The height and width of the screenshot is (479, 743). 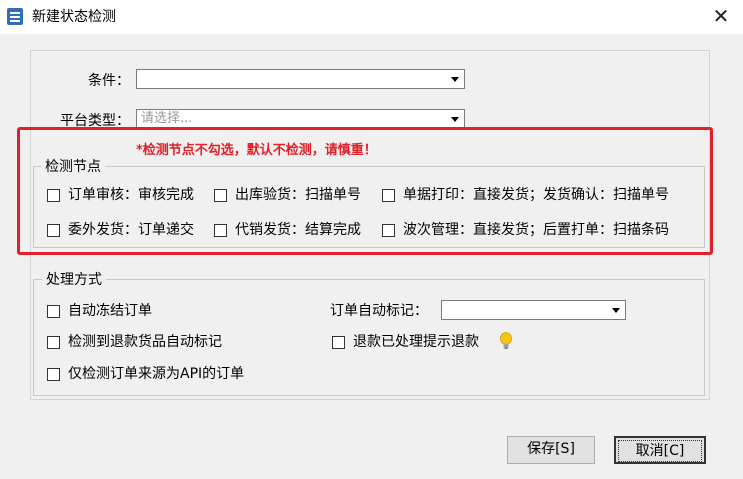 I want to click on checkbox-refund-prompt: 退款已处理提示退款, so click(x=405, y=342).